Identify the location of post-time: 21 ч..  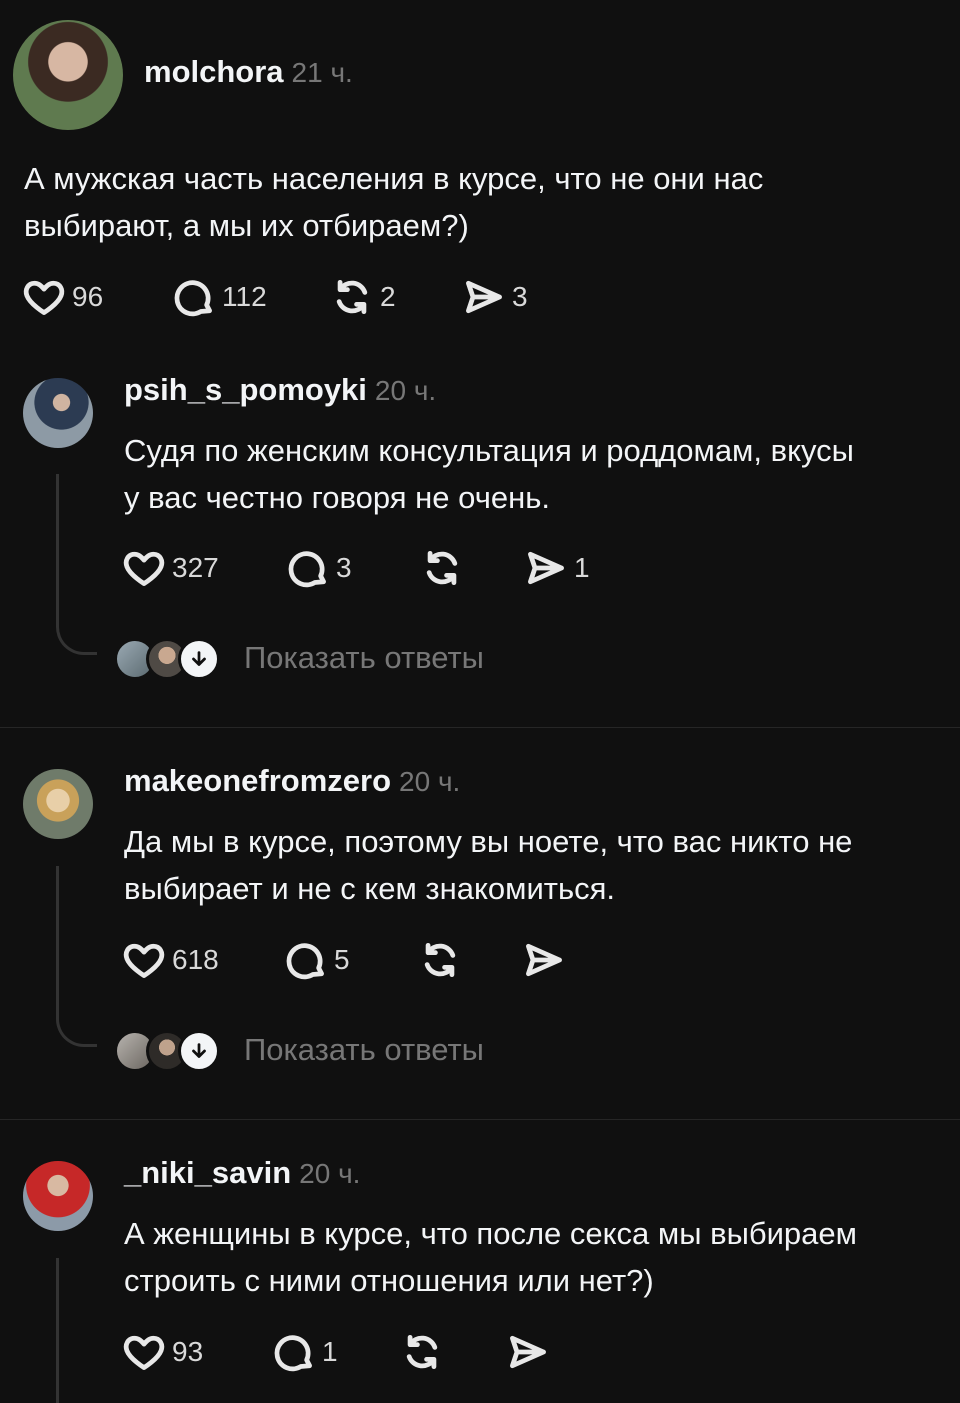
(322, 72).